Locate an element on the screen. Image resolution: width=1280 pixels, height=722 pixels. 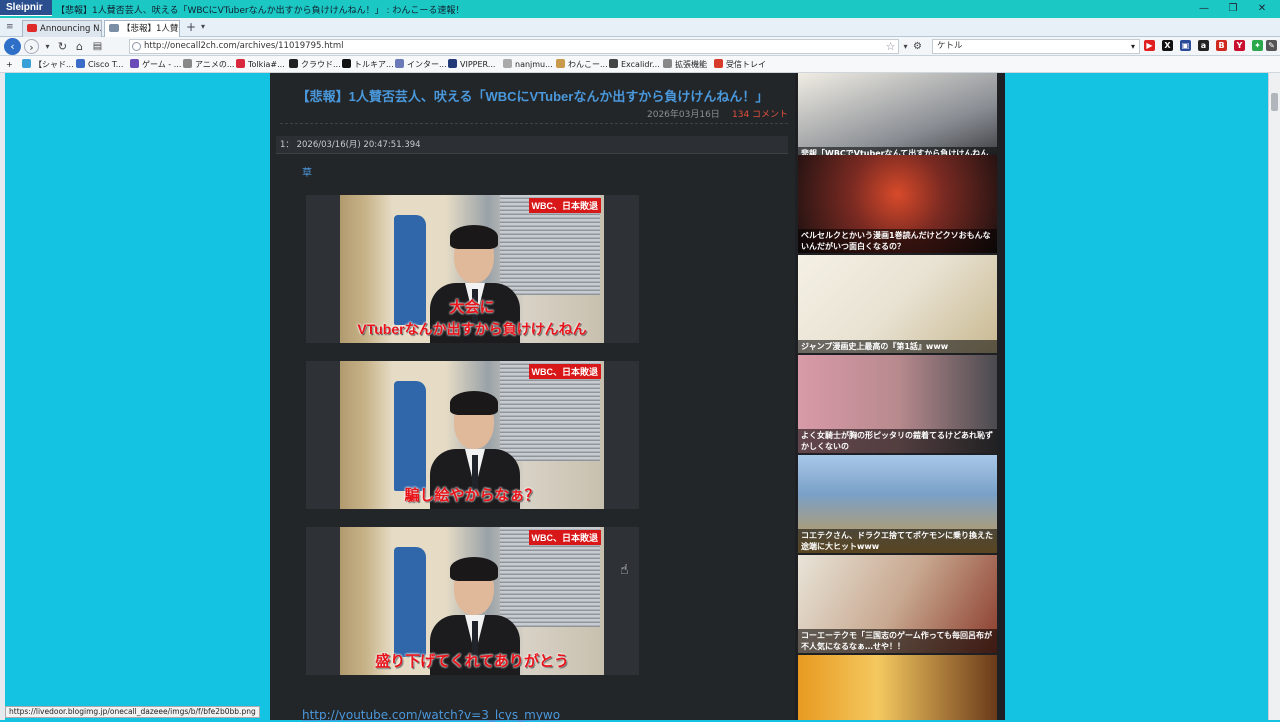
youtube-icon: ▶ is located at coordinates (1149, 45).